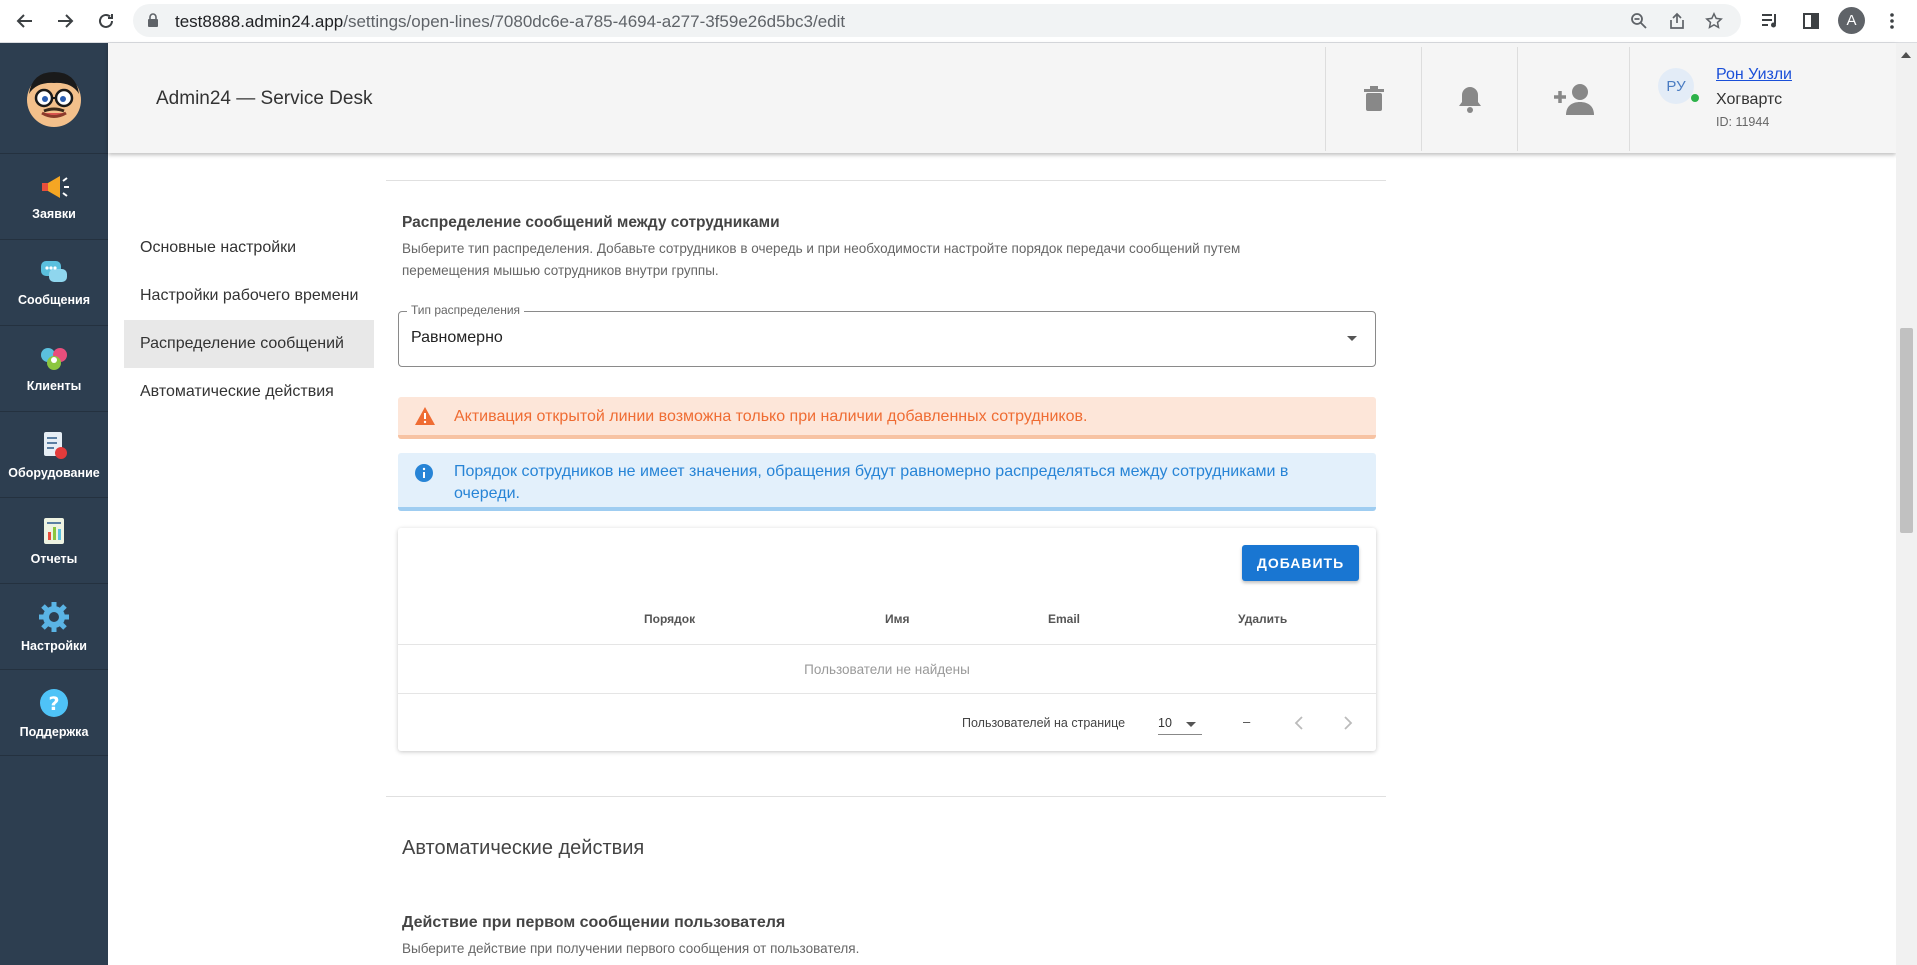 This screenshot has height=965, width=1917. I want to click on sidebar-item-label: Оборудование, so click(54, 472).